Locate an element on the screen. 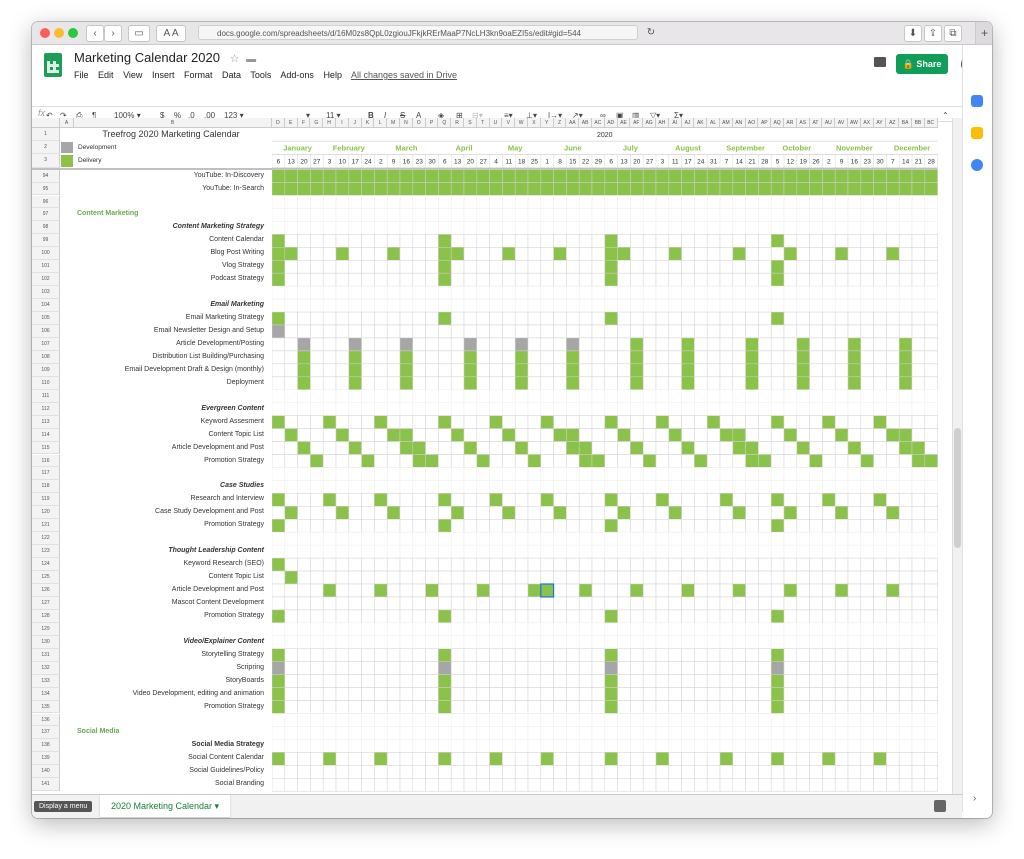 The image size is (1024, 859). row-number: 113 is located at coordinates (46, 422).